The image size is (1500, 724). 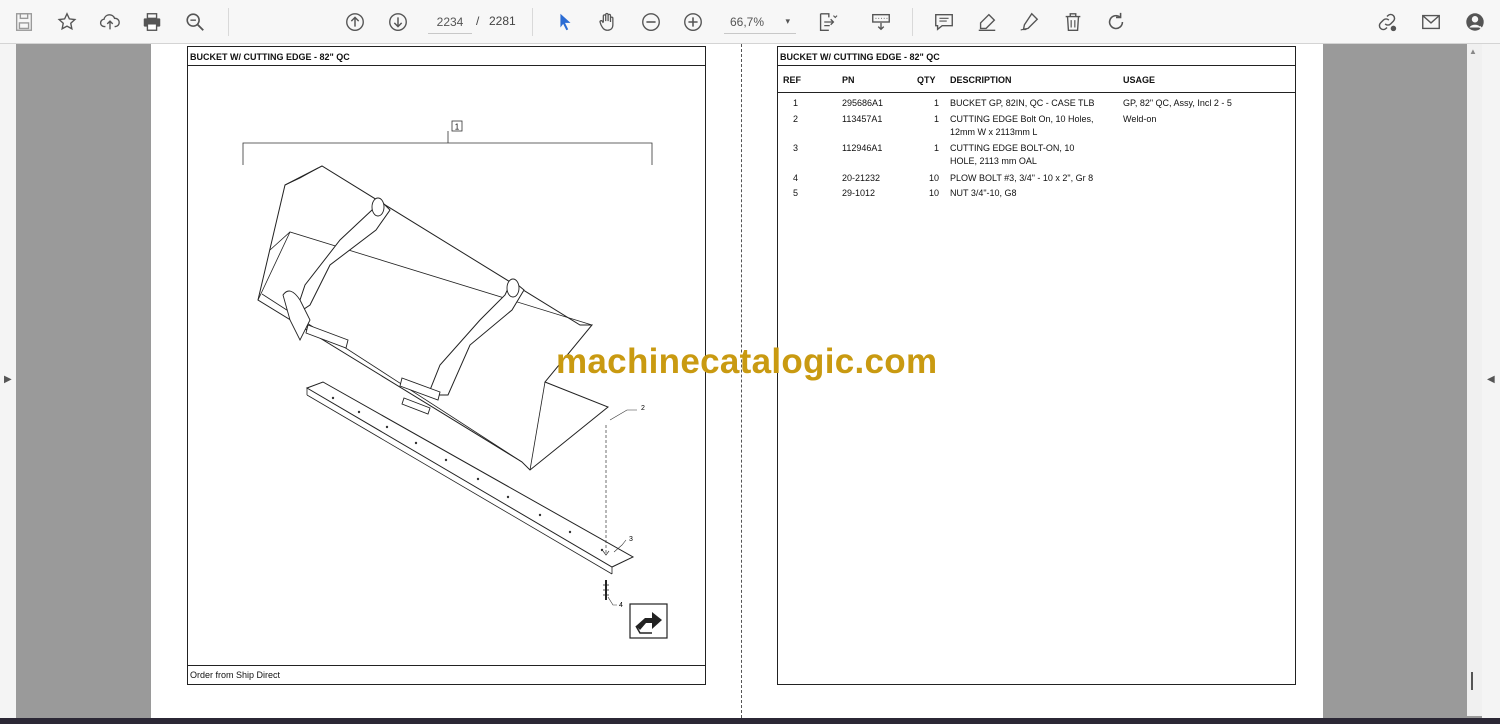 What do you see at coordinates (863, 103) in the screenshot?
I see `row-pn: 295686A1` at bounding box center [863, 103].